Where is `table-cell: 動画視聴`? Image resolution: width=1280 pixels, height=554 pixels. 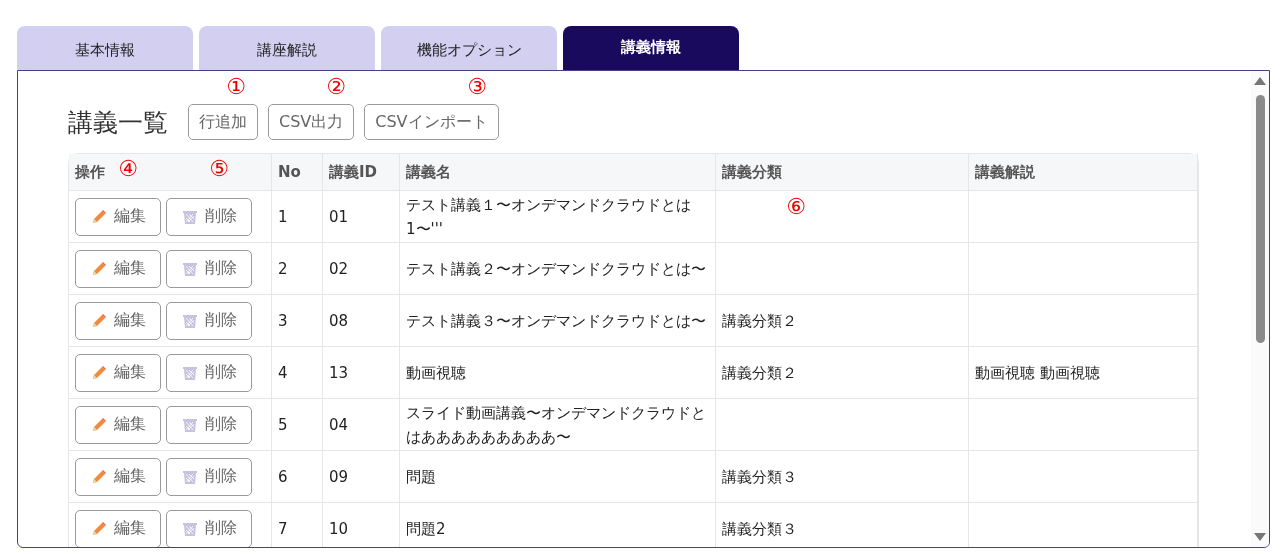 table-cell: 動画視聴 is located at coordinates (557, 372).